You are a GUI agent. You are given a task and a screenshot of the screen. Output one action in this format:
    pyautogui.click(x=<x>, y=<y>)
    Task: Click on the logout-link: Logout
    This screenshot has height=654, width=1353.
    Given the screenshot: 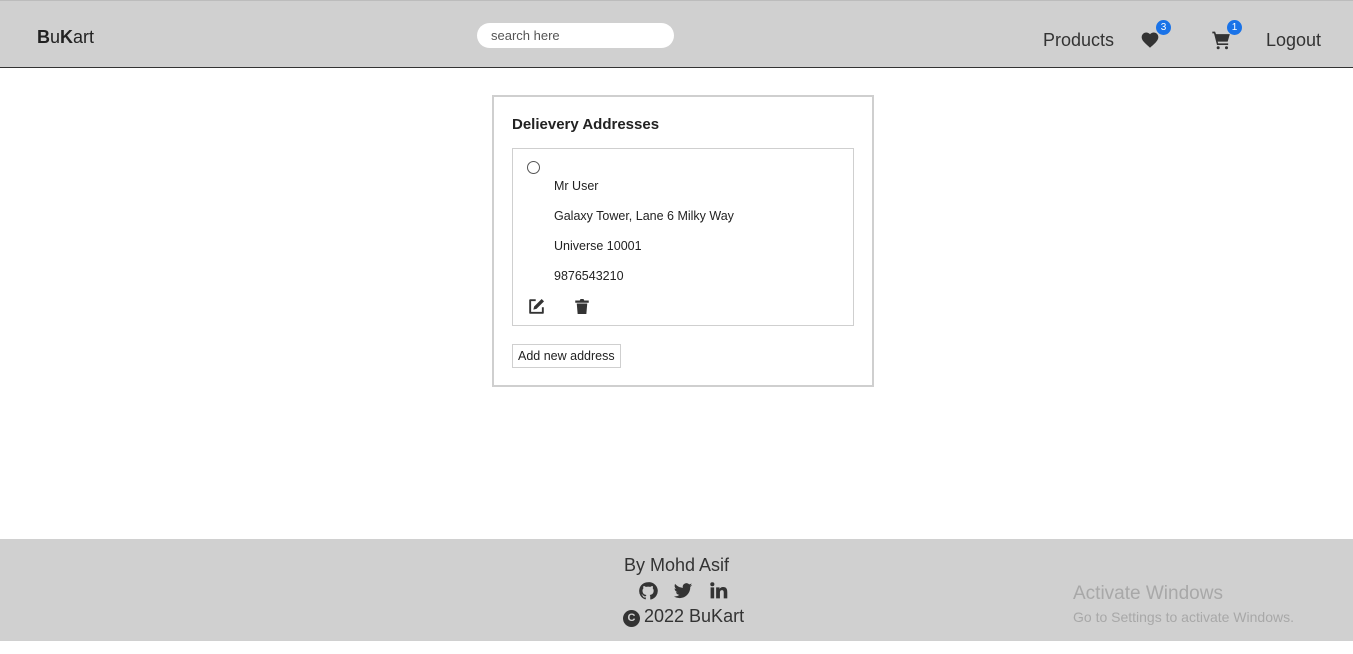 What is the action you would take?
    pyautogui.click(x=1293, y=40)
    